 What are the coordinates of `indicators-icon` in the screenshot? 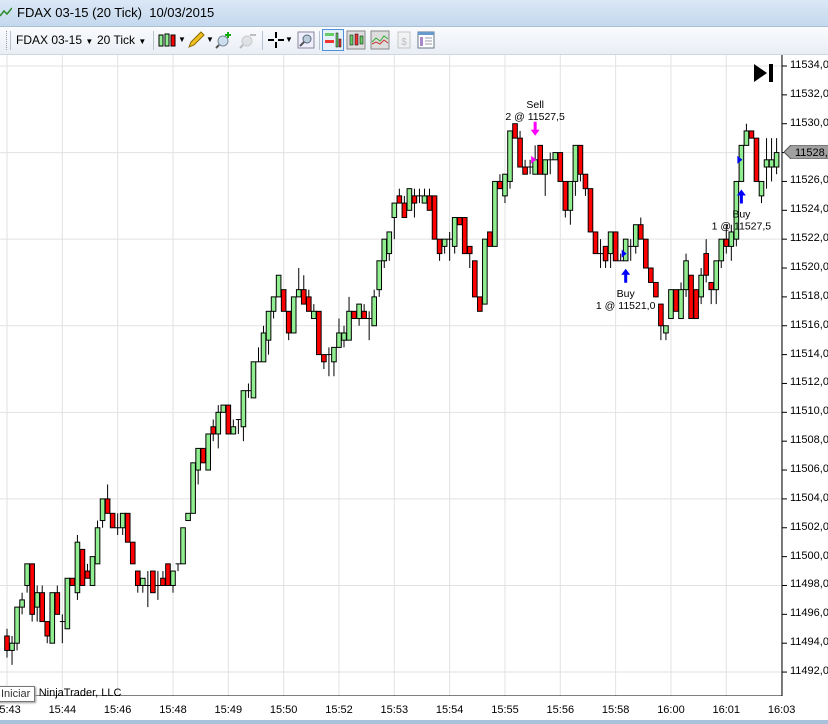 It's located at (356, 40).